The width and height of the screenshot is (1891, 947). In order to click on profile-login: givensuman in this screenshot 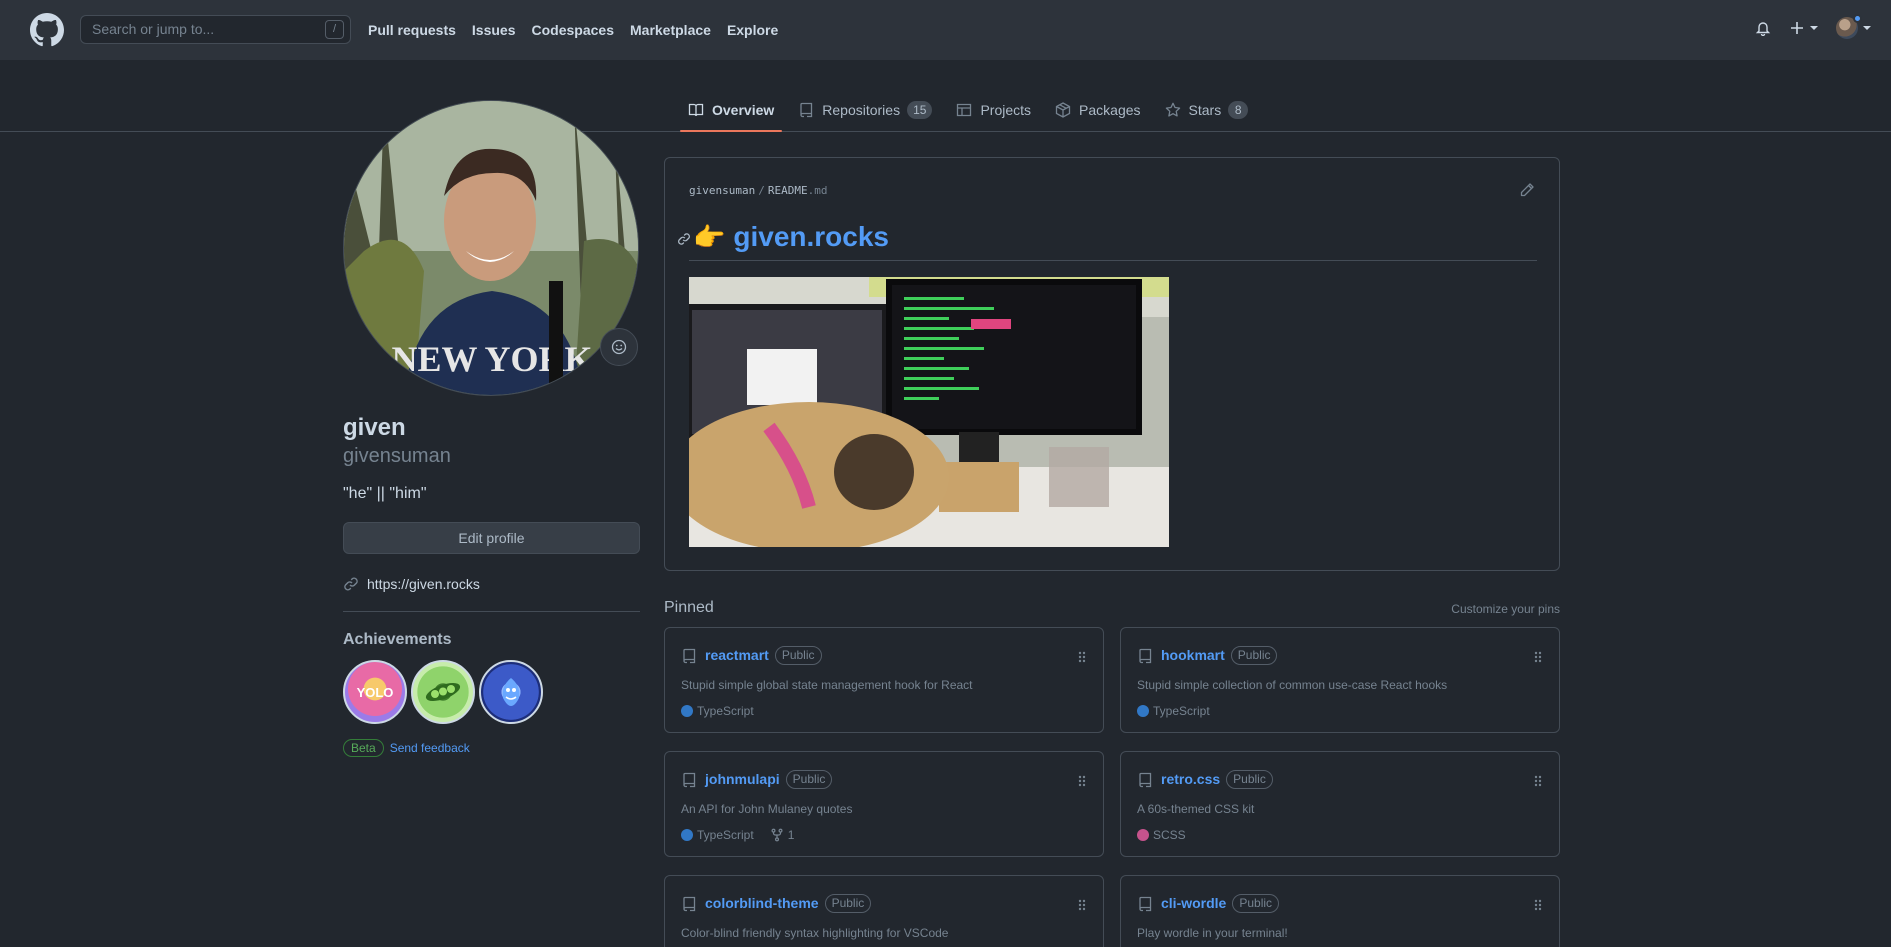, I will do `click(397, 456)`.